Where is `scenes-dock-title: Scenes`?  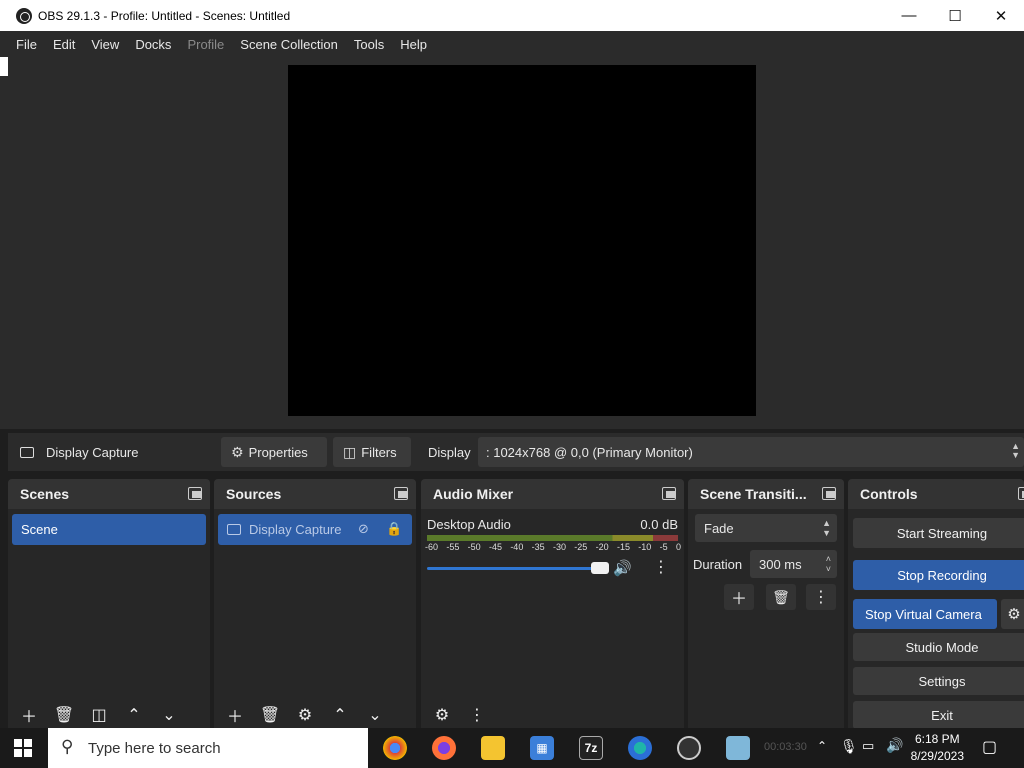
scenes-dock-title: Scenes is located at coordinates (45, 494).